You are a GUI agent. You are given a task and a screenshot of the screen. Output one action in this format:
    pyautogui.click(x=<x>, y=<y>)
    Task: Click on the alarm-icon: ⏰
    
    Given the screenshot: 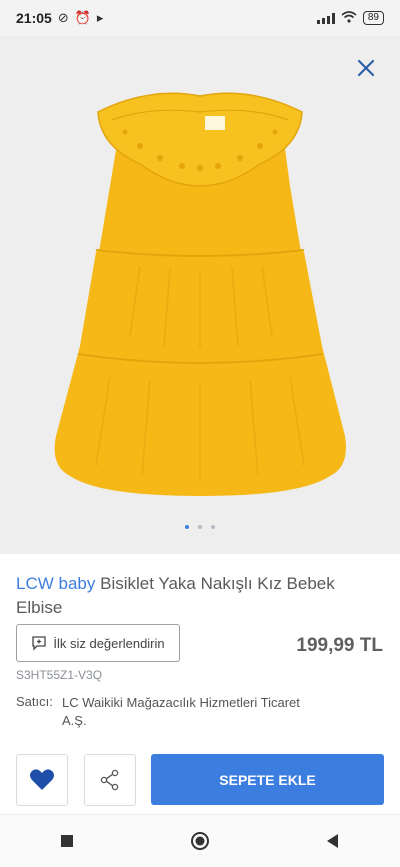 What is the action you would take?
    pyautogui.click(x=82, y=17)
    